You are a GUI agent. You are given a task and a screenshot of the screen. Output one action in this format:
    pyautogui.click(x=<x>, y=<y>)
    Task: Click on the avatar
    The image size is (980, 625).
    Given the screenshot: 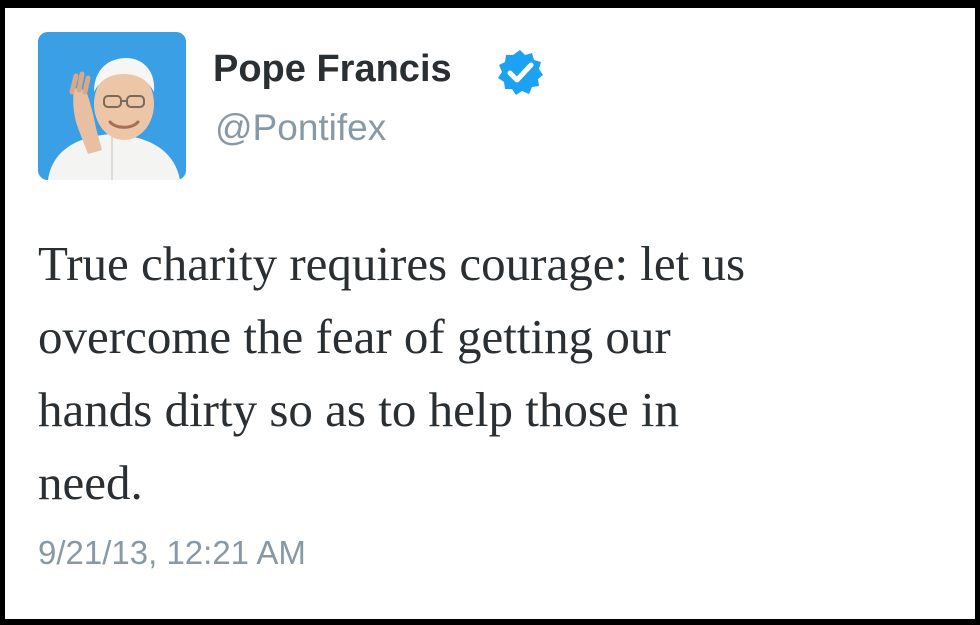 What is the action you would take?
    pyautogui.click(x=112, y=106)
    